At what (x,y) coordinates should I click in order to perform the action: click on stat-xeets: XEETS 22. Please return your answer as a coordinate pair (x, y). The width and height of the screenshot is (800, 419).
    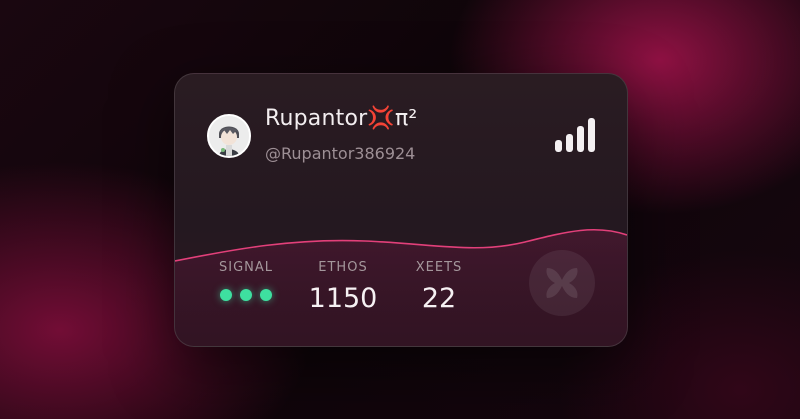
    Looking at the image, I should click on (439, 287).